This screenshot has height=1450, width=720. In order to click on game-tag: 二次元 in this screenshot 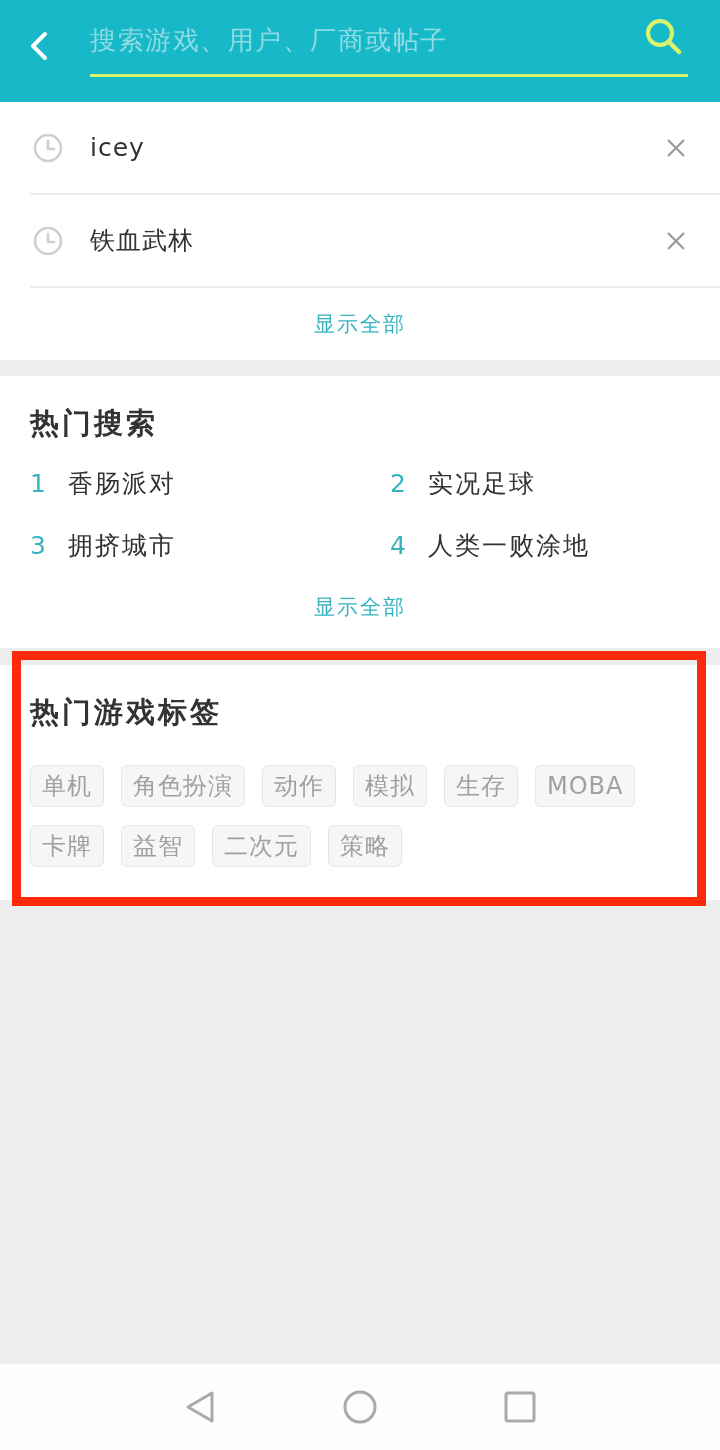, I will do `click(261, 846)`.